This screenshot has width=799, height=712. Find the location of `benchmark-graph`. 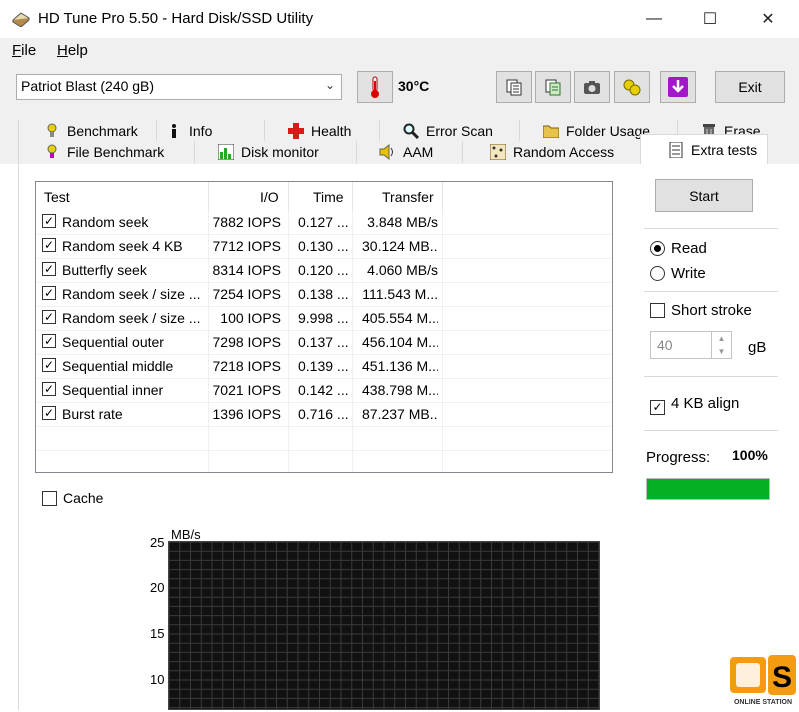

benchmark-graph is located at coordinates (384, 625).